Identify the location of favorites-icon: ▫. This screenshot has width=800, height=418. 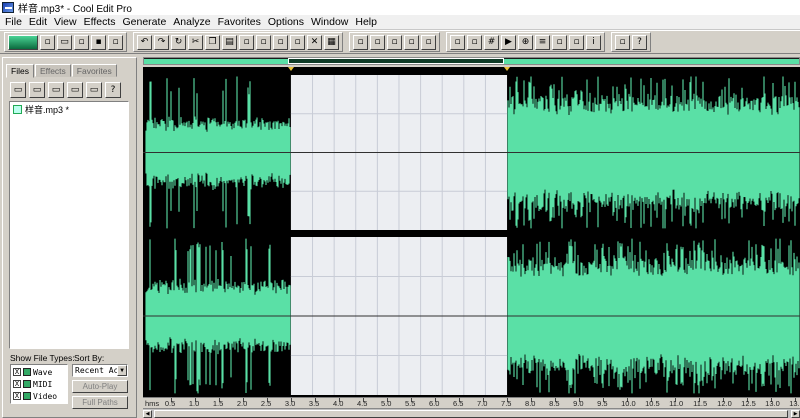
(622, 42).